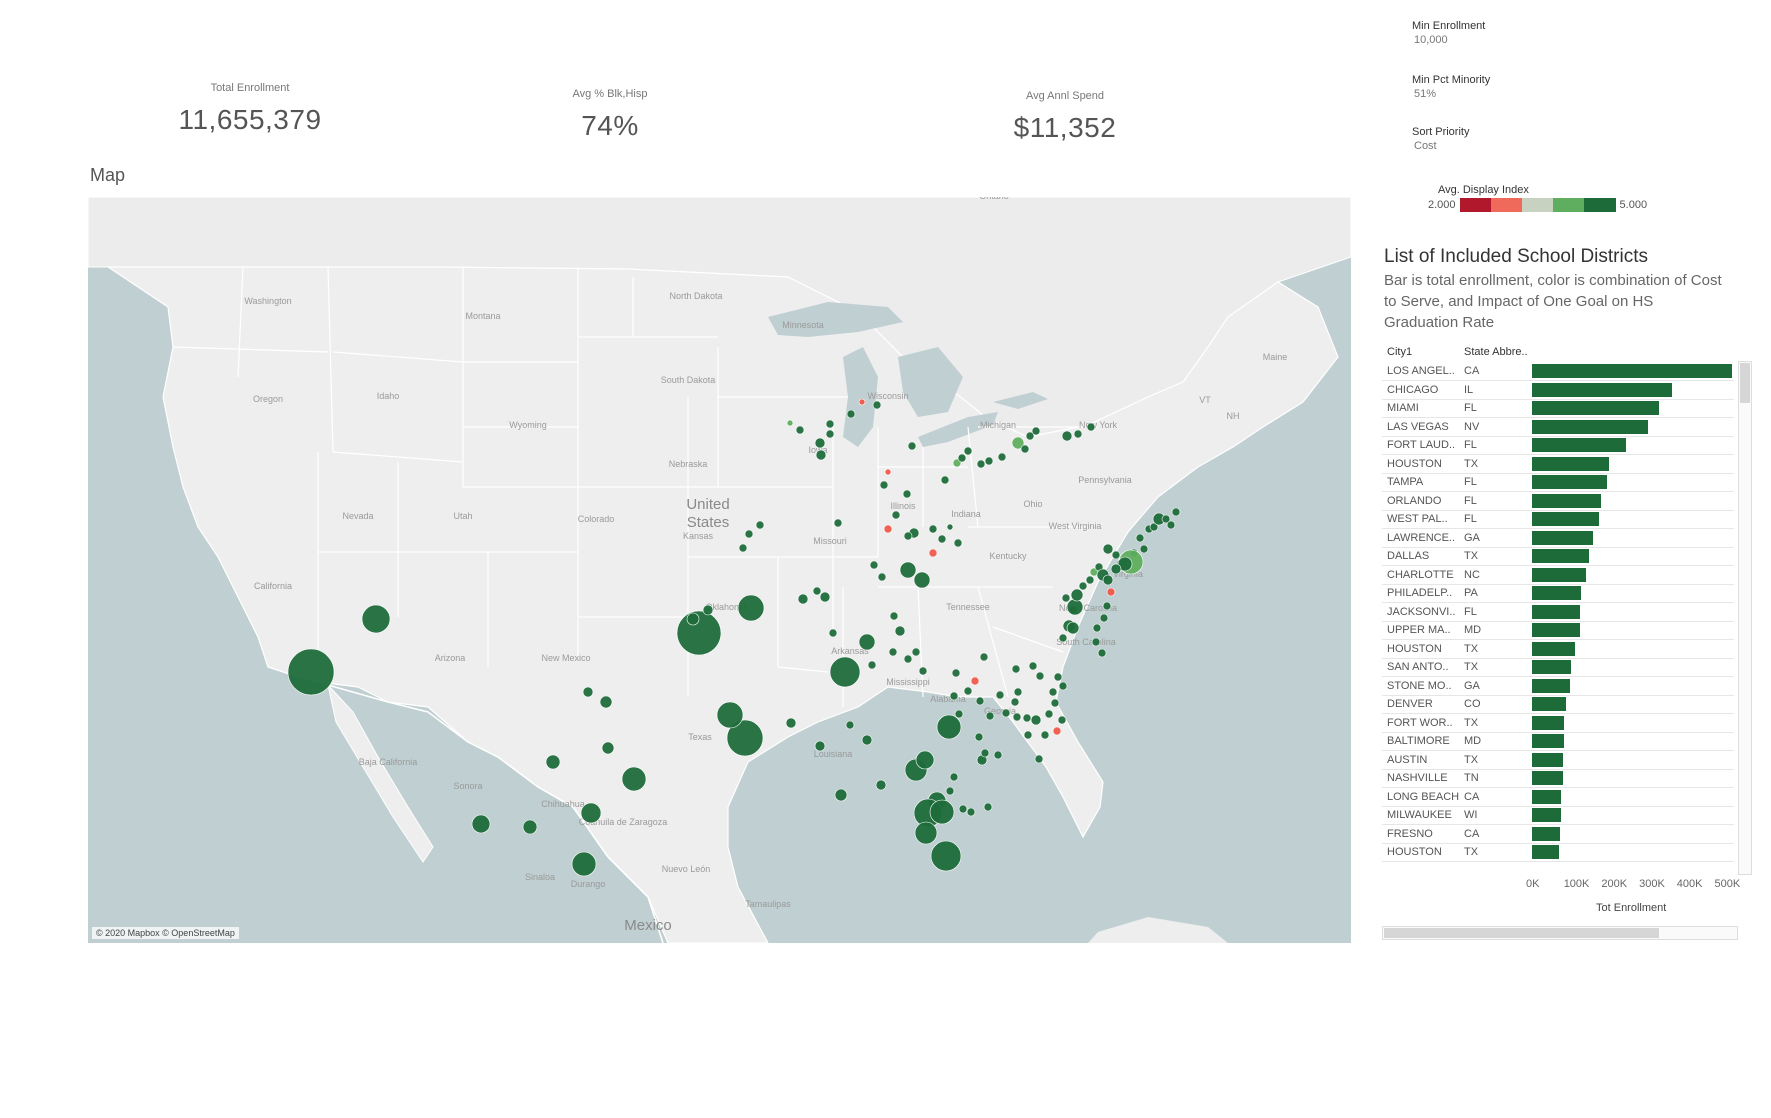 This screenshot has width=1771, height=1118. I want to click on list-item: SAN ANTO.. TX, so click(1558, 667).